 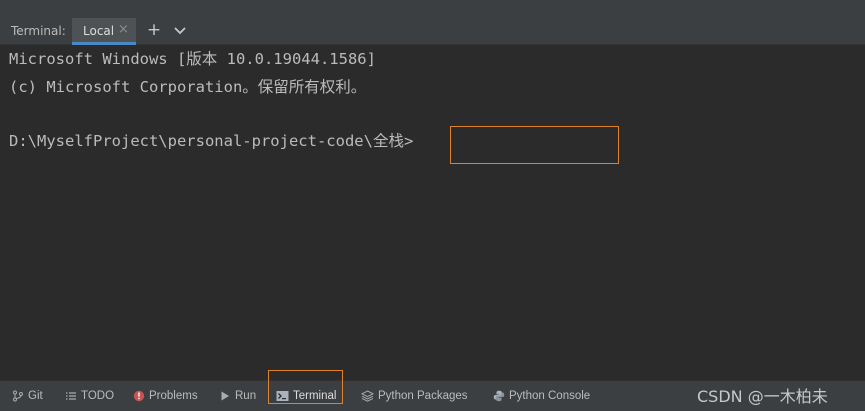 What do you see at coordinates (154, 30) in the screenshot?
I see `new-tab-button: +` at bounding box center [154, 30].